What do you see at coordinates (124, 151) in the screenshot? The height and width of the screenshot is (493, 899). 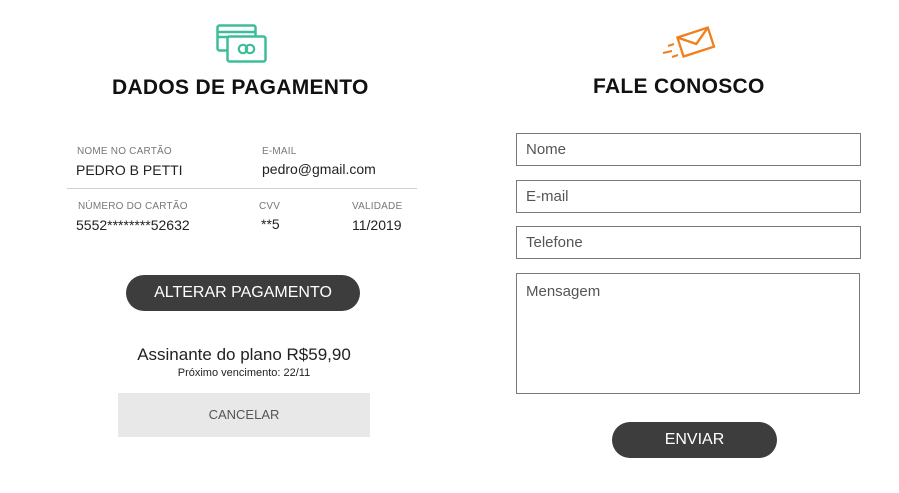 I see `card-name-label: NOME NO CARTÃO` at bounding box center [124, 151].